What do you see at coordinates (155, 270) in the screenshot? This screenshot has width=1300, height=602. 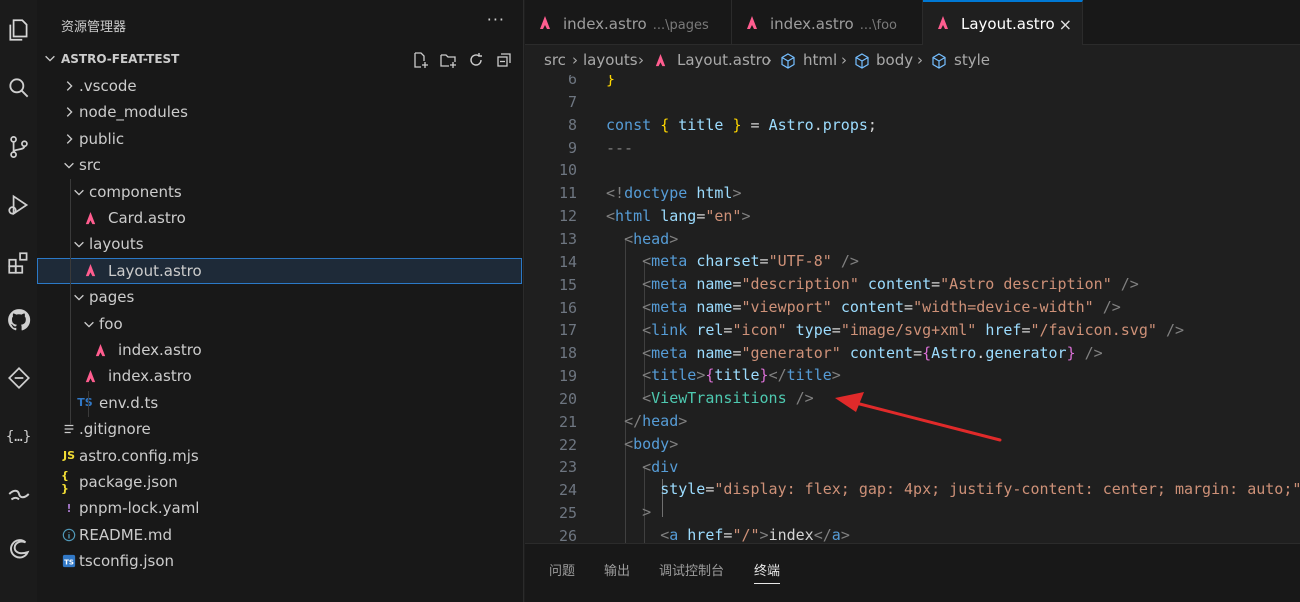 I see `tree-item-label: Layout.astro` at bounding box center [155, 270].